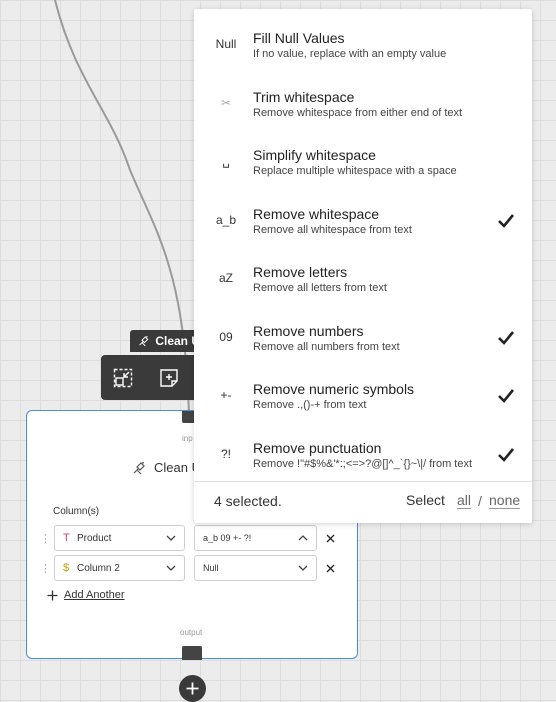 The image size is (556, 702). What do you see at coordinates (464, 501) in the screenshot?
I see `select-all-link: all` at bounding box center [464, 501].